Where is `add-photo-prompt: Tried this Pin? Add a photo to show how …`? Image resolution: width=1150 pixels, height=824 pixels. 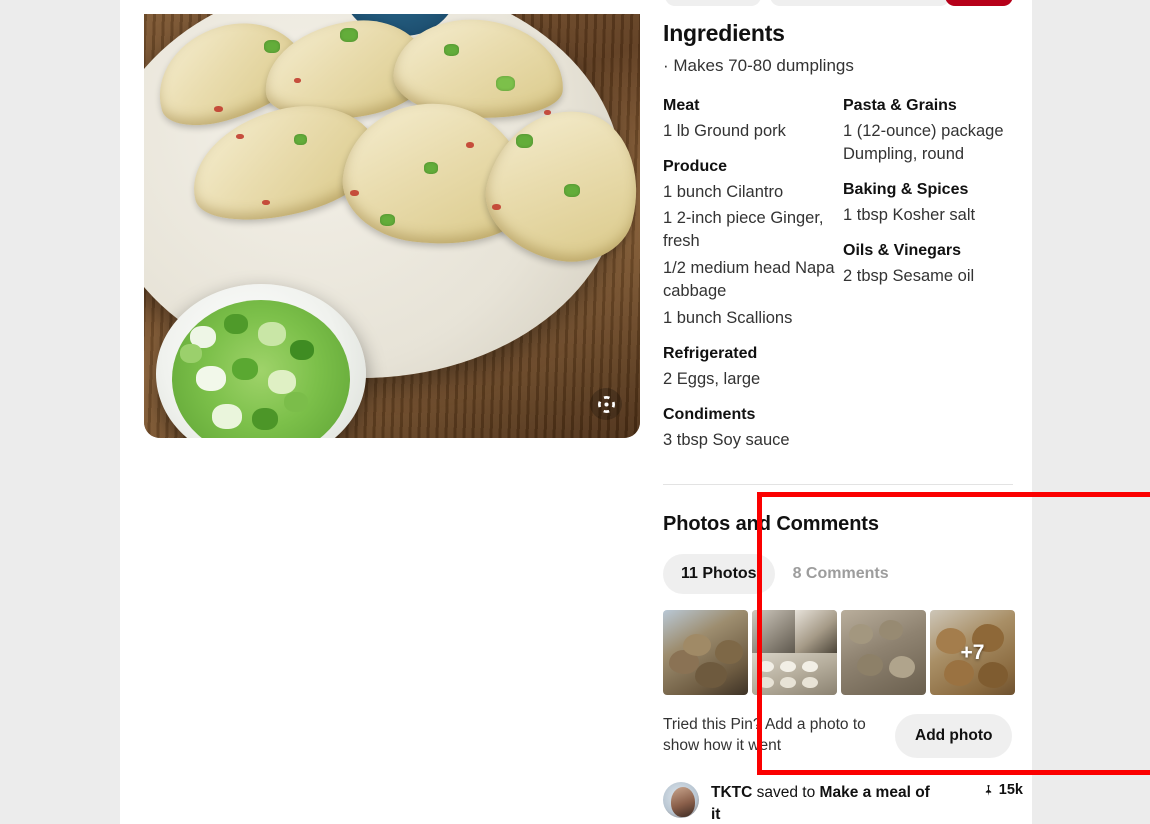 add-photo-prompt: Tried this Pin? Add a photo to show how … is located at coordinates (764, 735).